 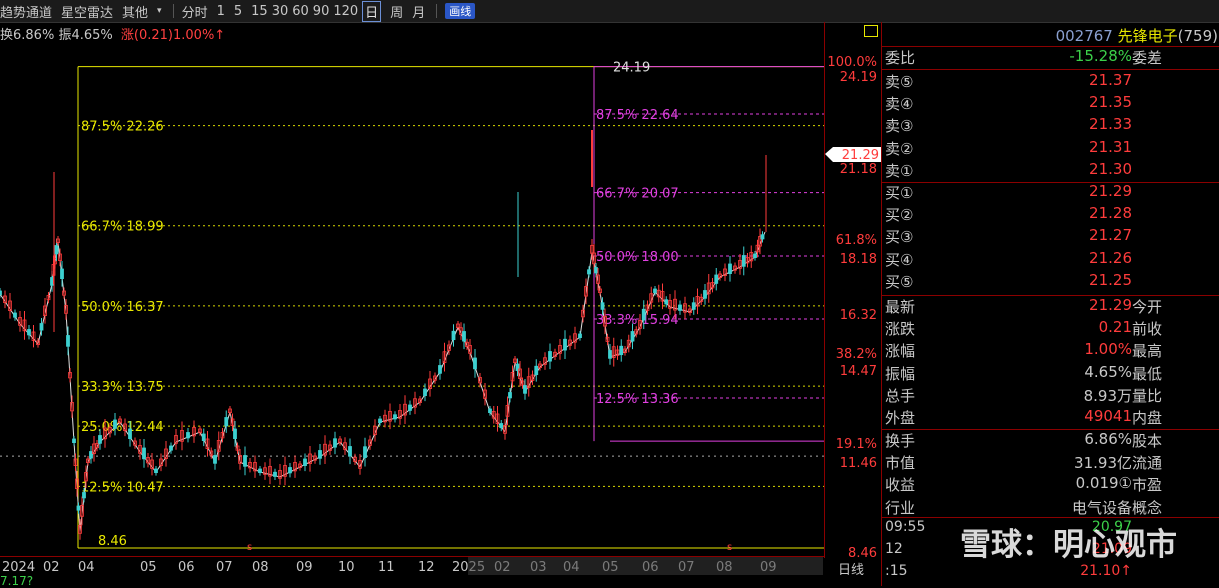 What do you see at coordinates (896, 571) in the screenshot?
I see `tick-time: :15` at bounding box center [896, 571].